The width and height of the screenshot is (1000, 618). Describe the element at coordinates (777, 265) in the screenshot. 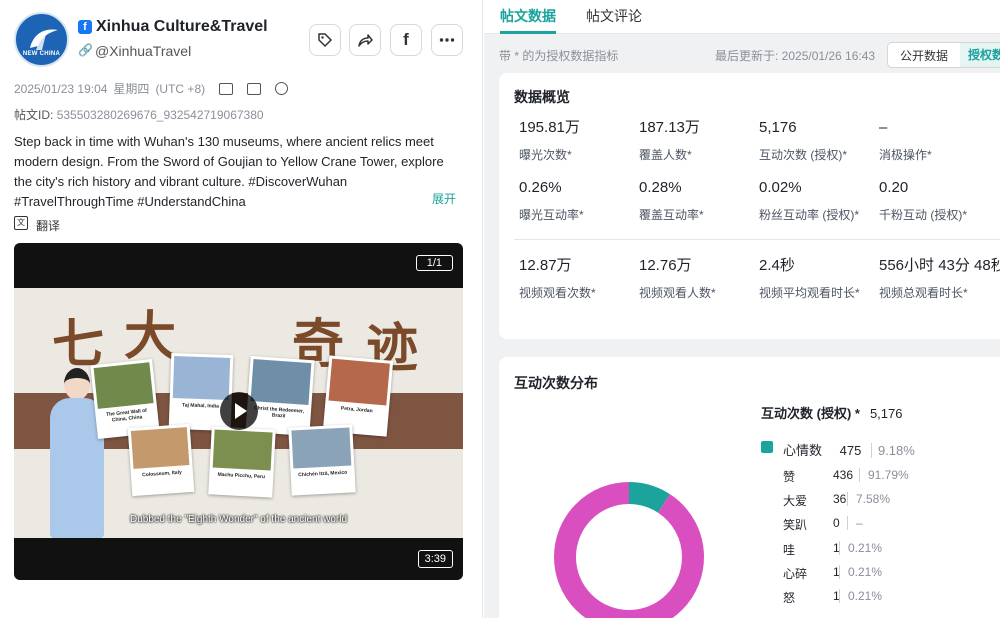

I see `metric-value: 2.4秒` at that location.